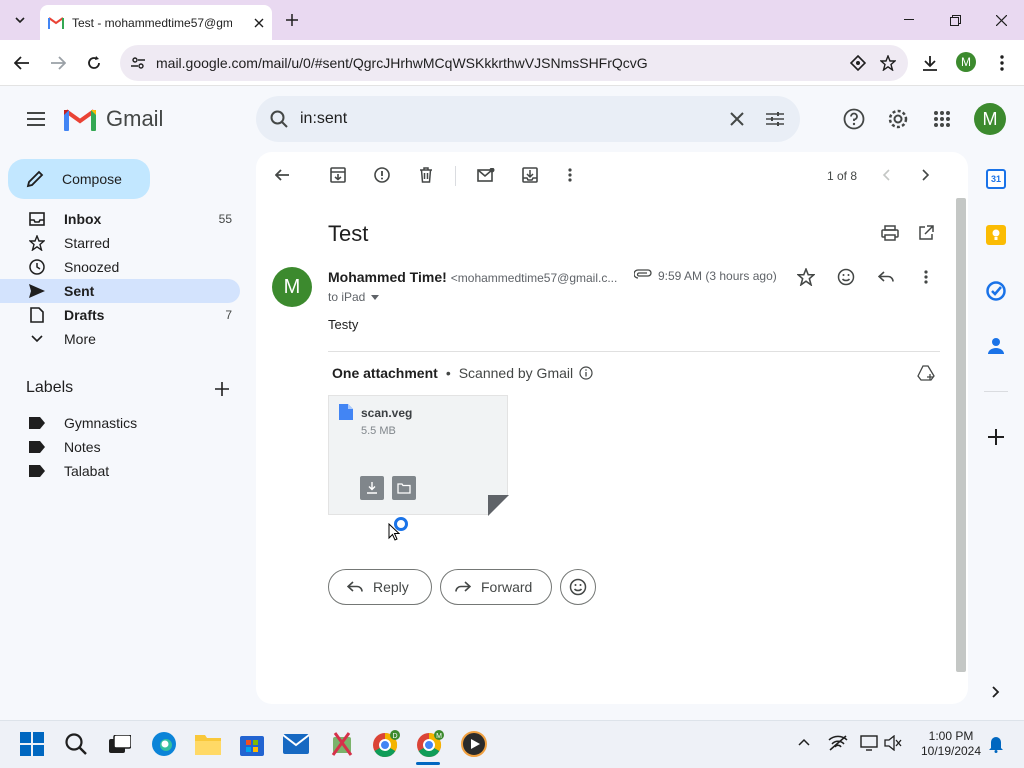 The image size is (1024, 768). I want to click on edge-browser-icon, so click(164, 744).